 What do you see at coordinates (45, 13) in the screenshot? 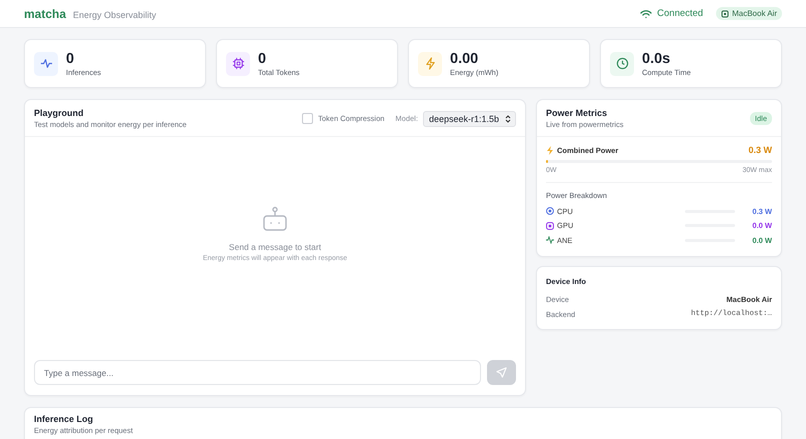
I see `app-logo: matcha` at bounding box center [45, 13].